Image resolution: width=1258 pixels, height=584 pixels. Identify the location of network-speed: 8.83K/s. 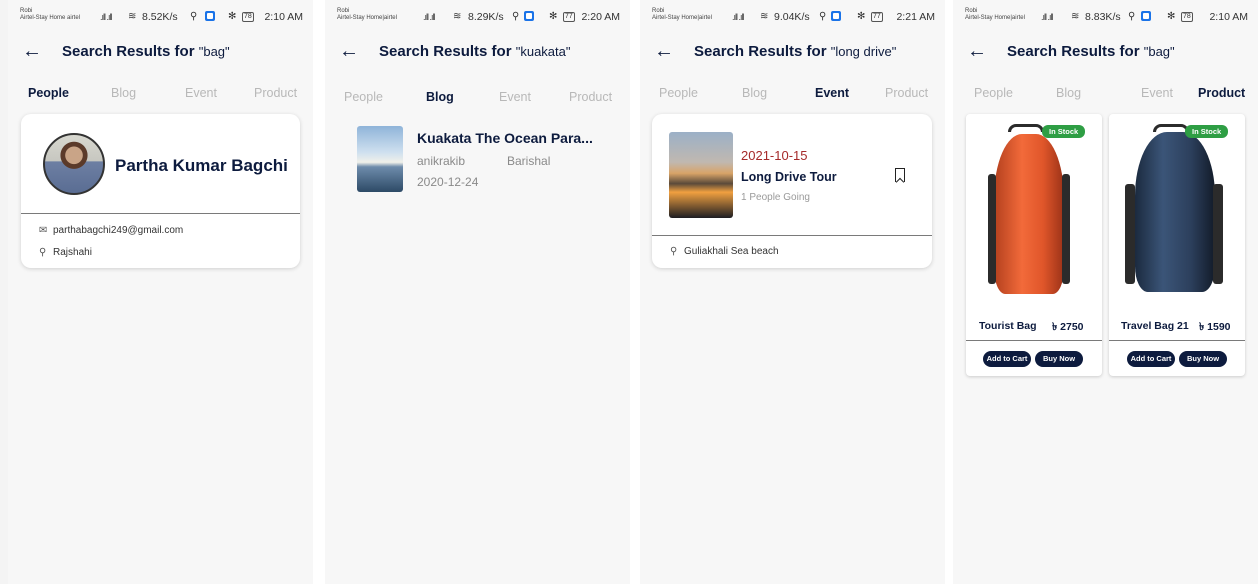
(1103, 17).